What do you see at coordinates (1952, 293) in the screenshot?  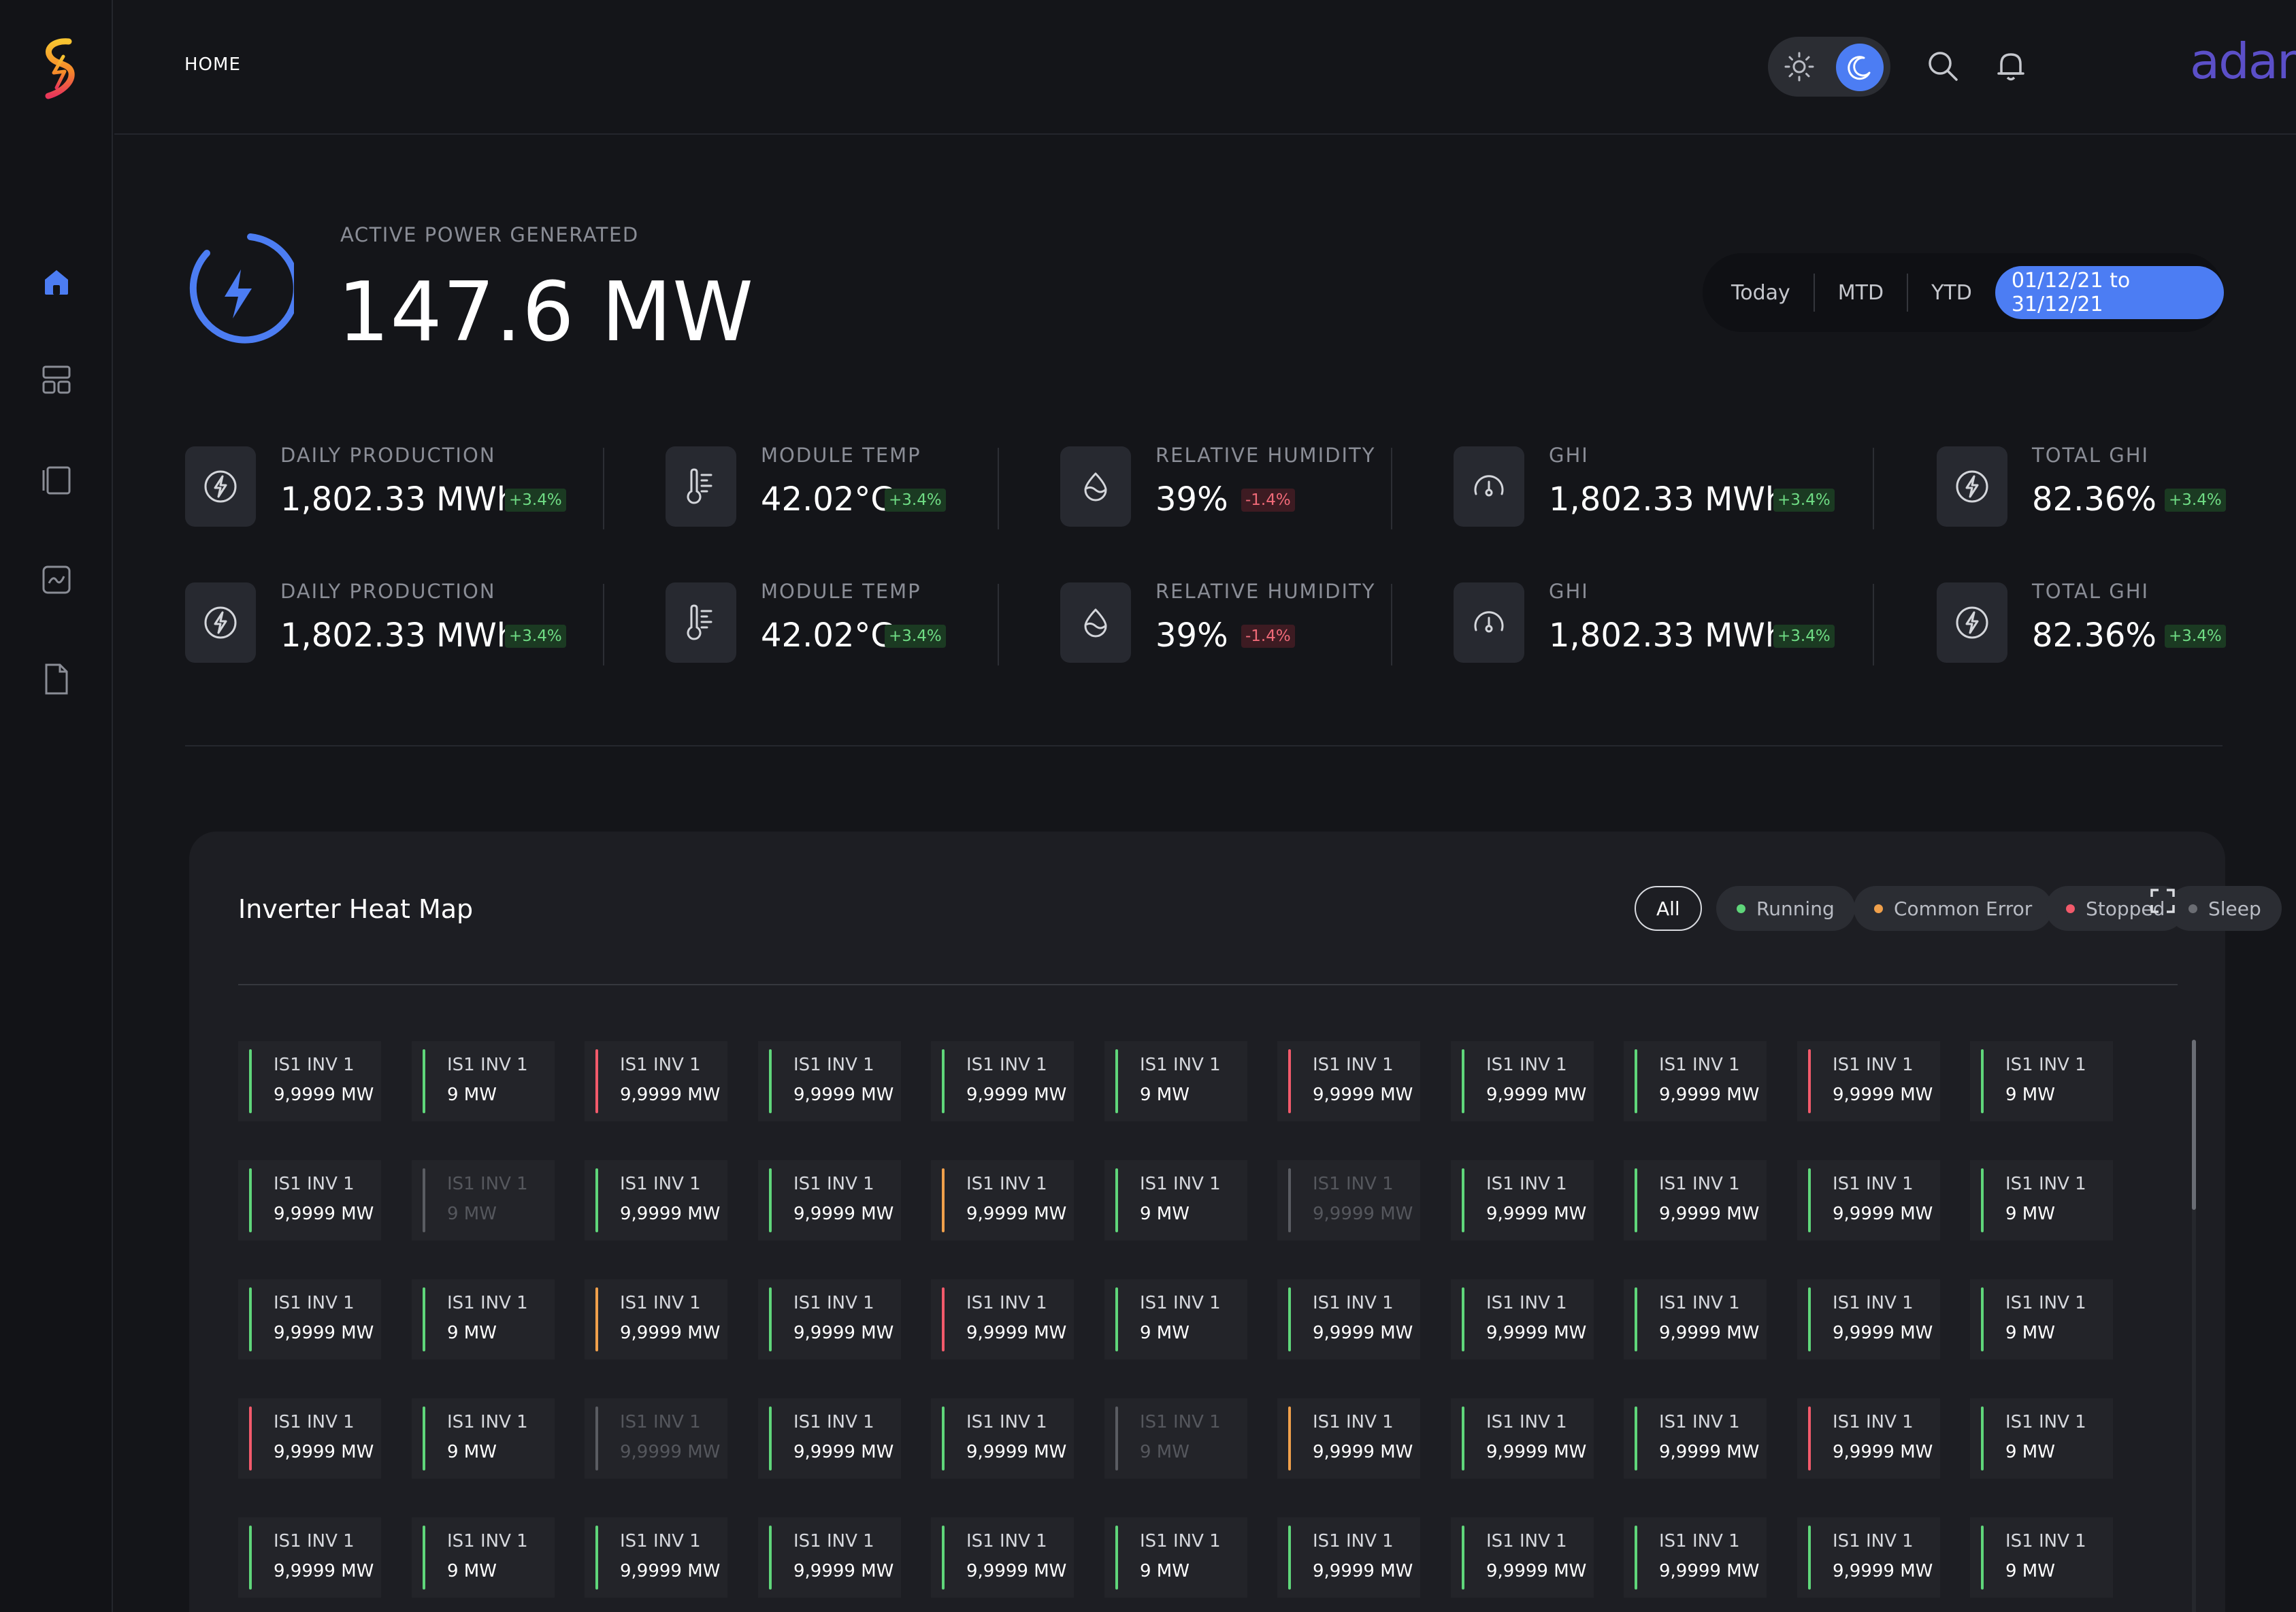 I see `tab-ytd: YTD` at bounding box center [1952, 293].